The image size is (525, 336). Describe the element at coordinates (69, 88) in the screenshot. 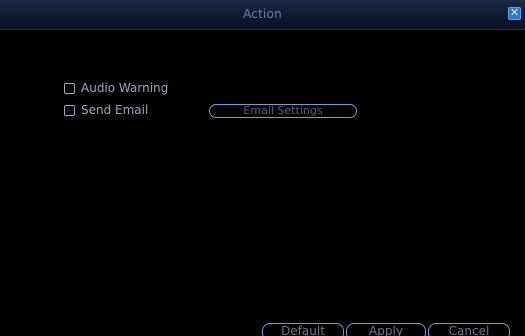

I see `audio-warning-checkbox` at that location.